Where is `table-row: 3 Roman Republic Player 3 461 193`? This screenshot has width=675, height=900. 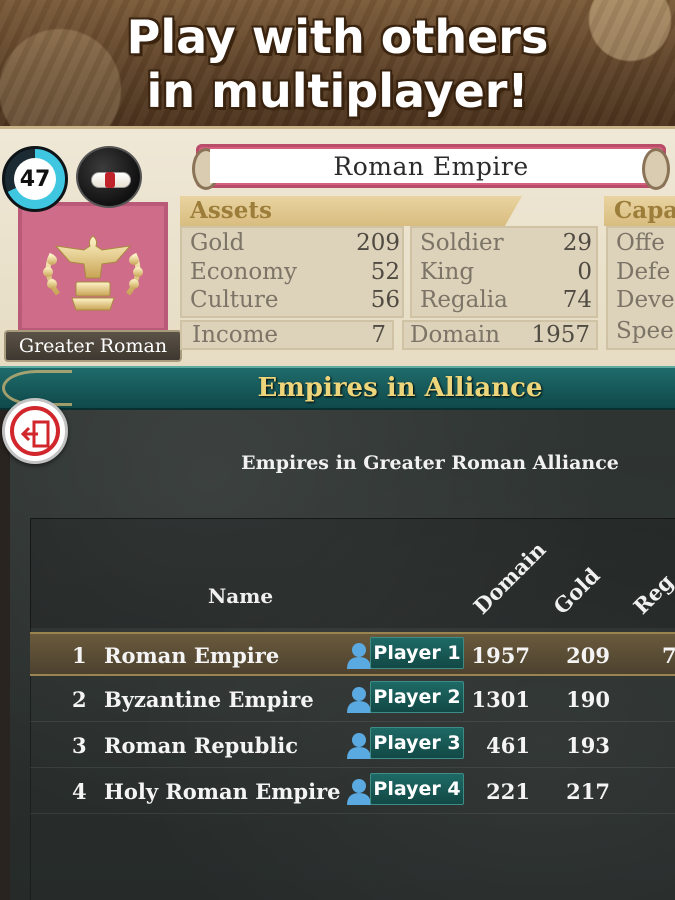 table-row: 3 Roman Republic Player 3 461 193 is located at coordinates (352, 746).